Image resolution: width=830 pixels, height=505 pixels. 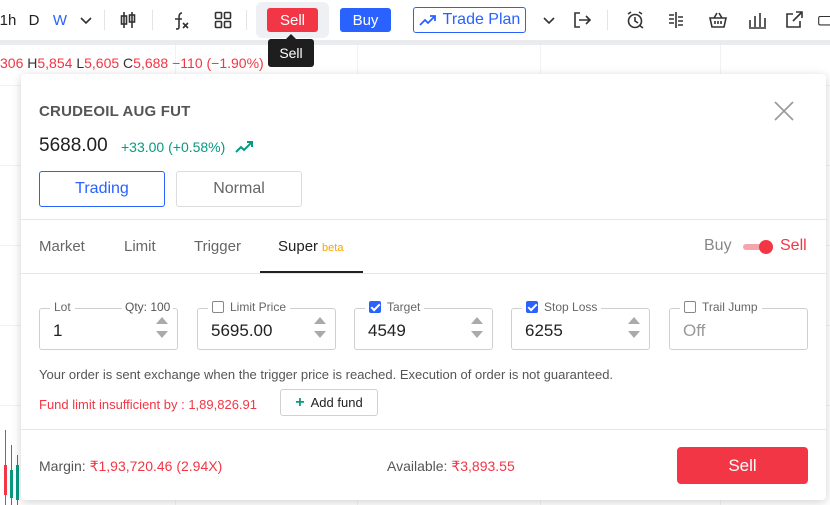 I want to click on tab-super: Super beta, so click(x=310, y=246).